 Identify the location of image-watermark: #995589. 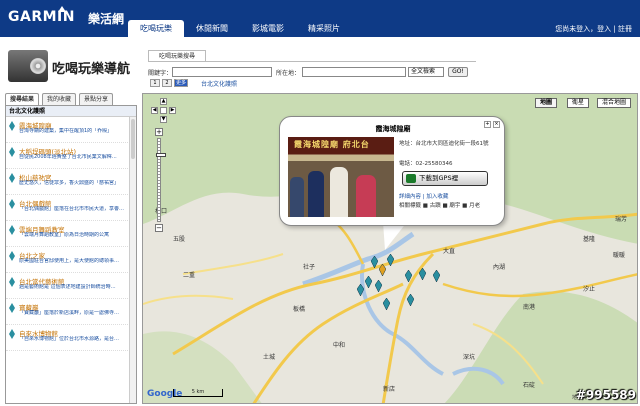
(605, 395).